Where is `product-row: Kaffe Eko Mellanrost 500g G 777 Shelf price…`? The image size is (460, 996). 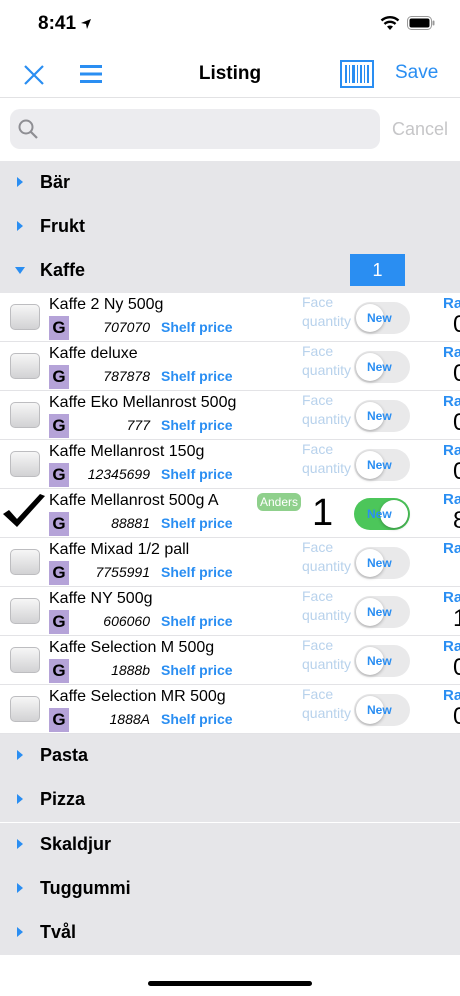
product-row: Kaffe Eko Mellanrost 500g G 777 Shelf price… is located at coordinates (230, 415).